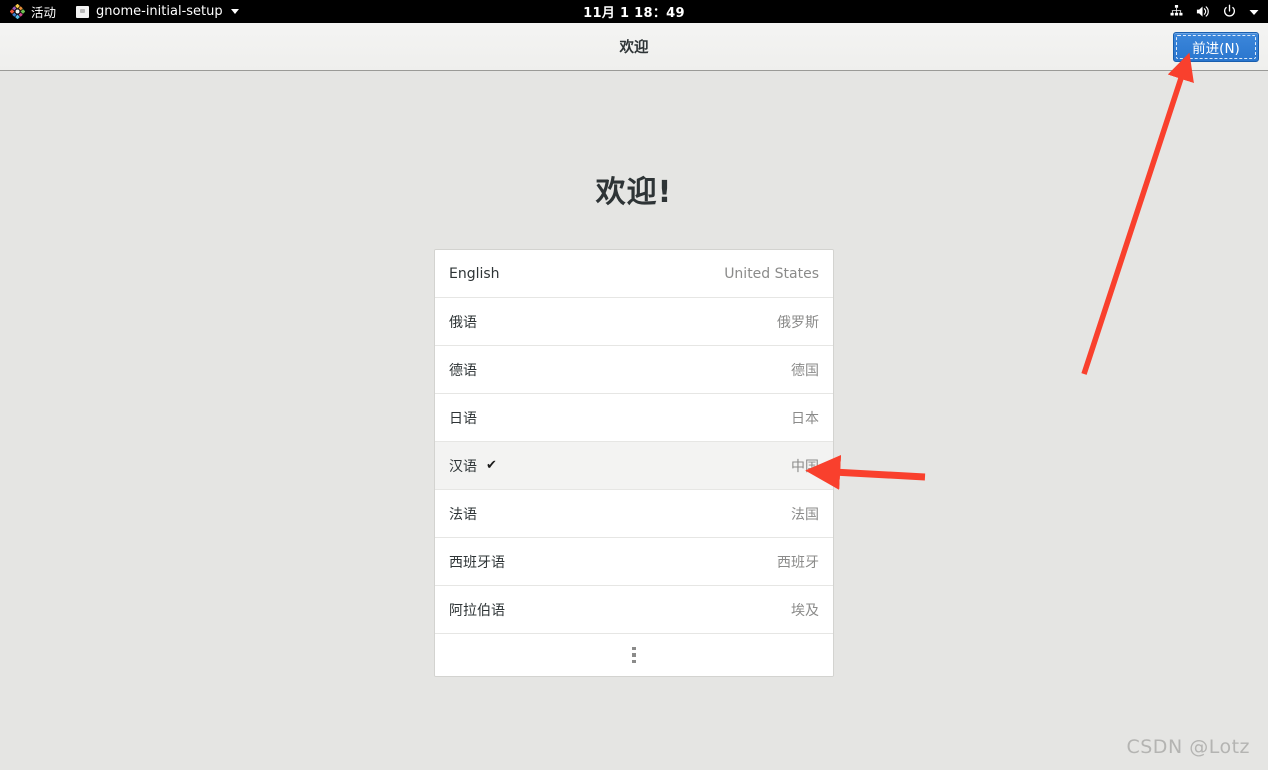  Describe the element at coordinates (634, 562) in the screenshot. I see `language-row: 西班牙语 西班牙` at that location.